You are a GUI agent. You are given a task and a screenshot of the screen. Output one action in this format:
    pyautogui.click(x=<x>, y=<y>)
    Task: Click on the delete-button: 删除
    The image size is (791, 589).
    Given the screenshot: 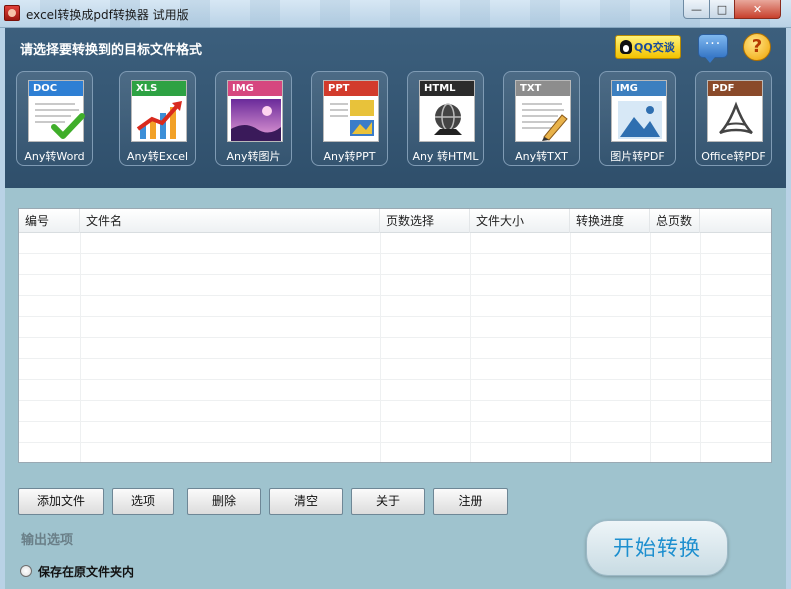 What is the action you would take?
    pyautogui.click(x=224, y=501)
    